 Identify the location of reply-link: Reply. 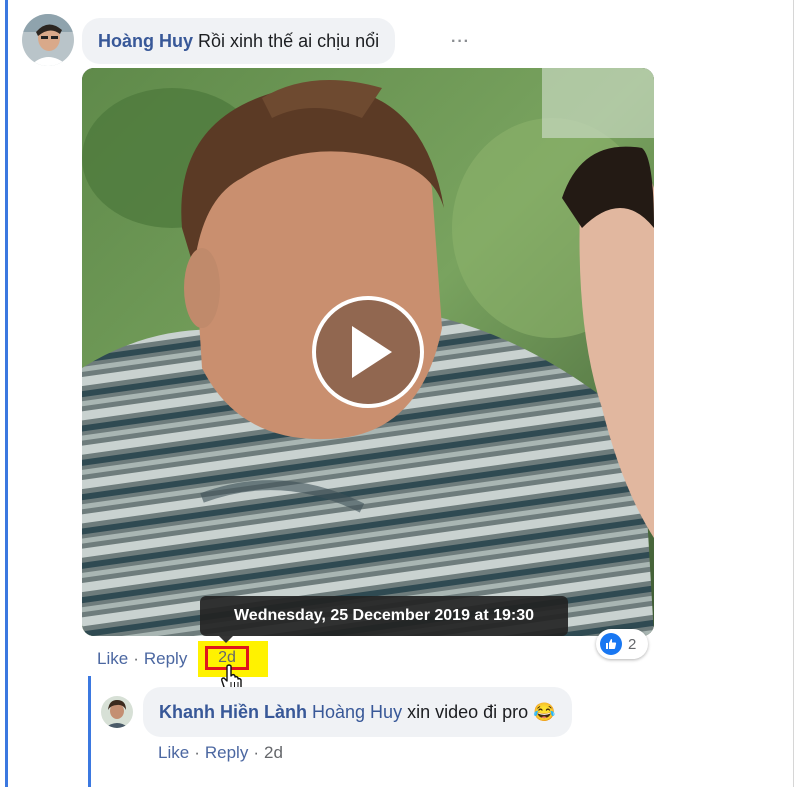
(165, 658).